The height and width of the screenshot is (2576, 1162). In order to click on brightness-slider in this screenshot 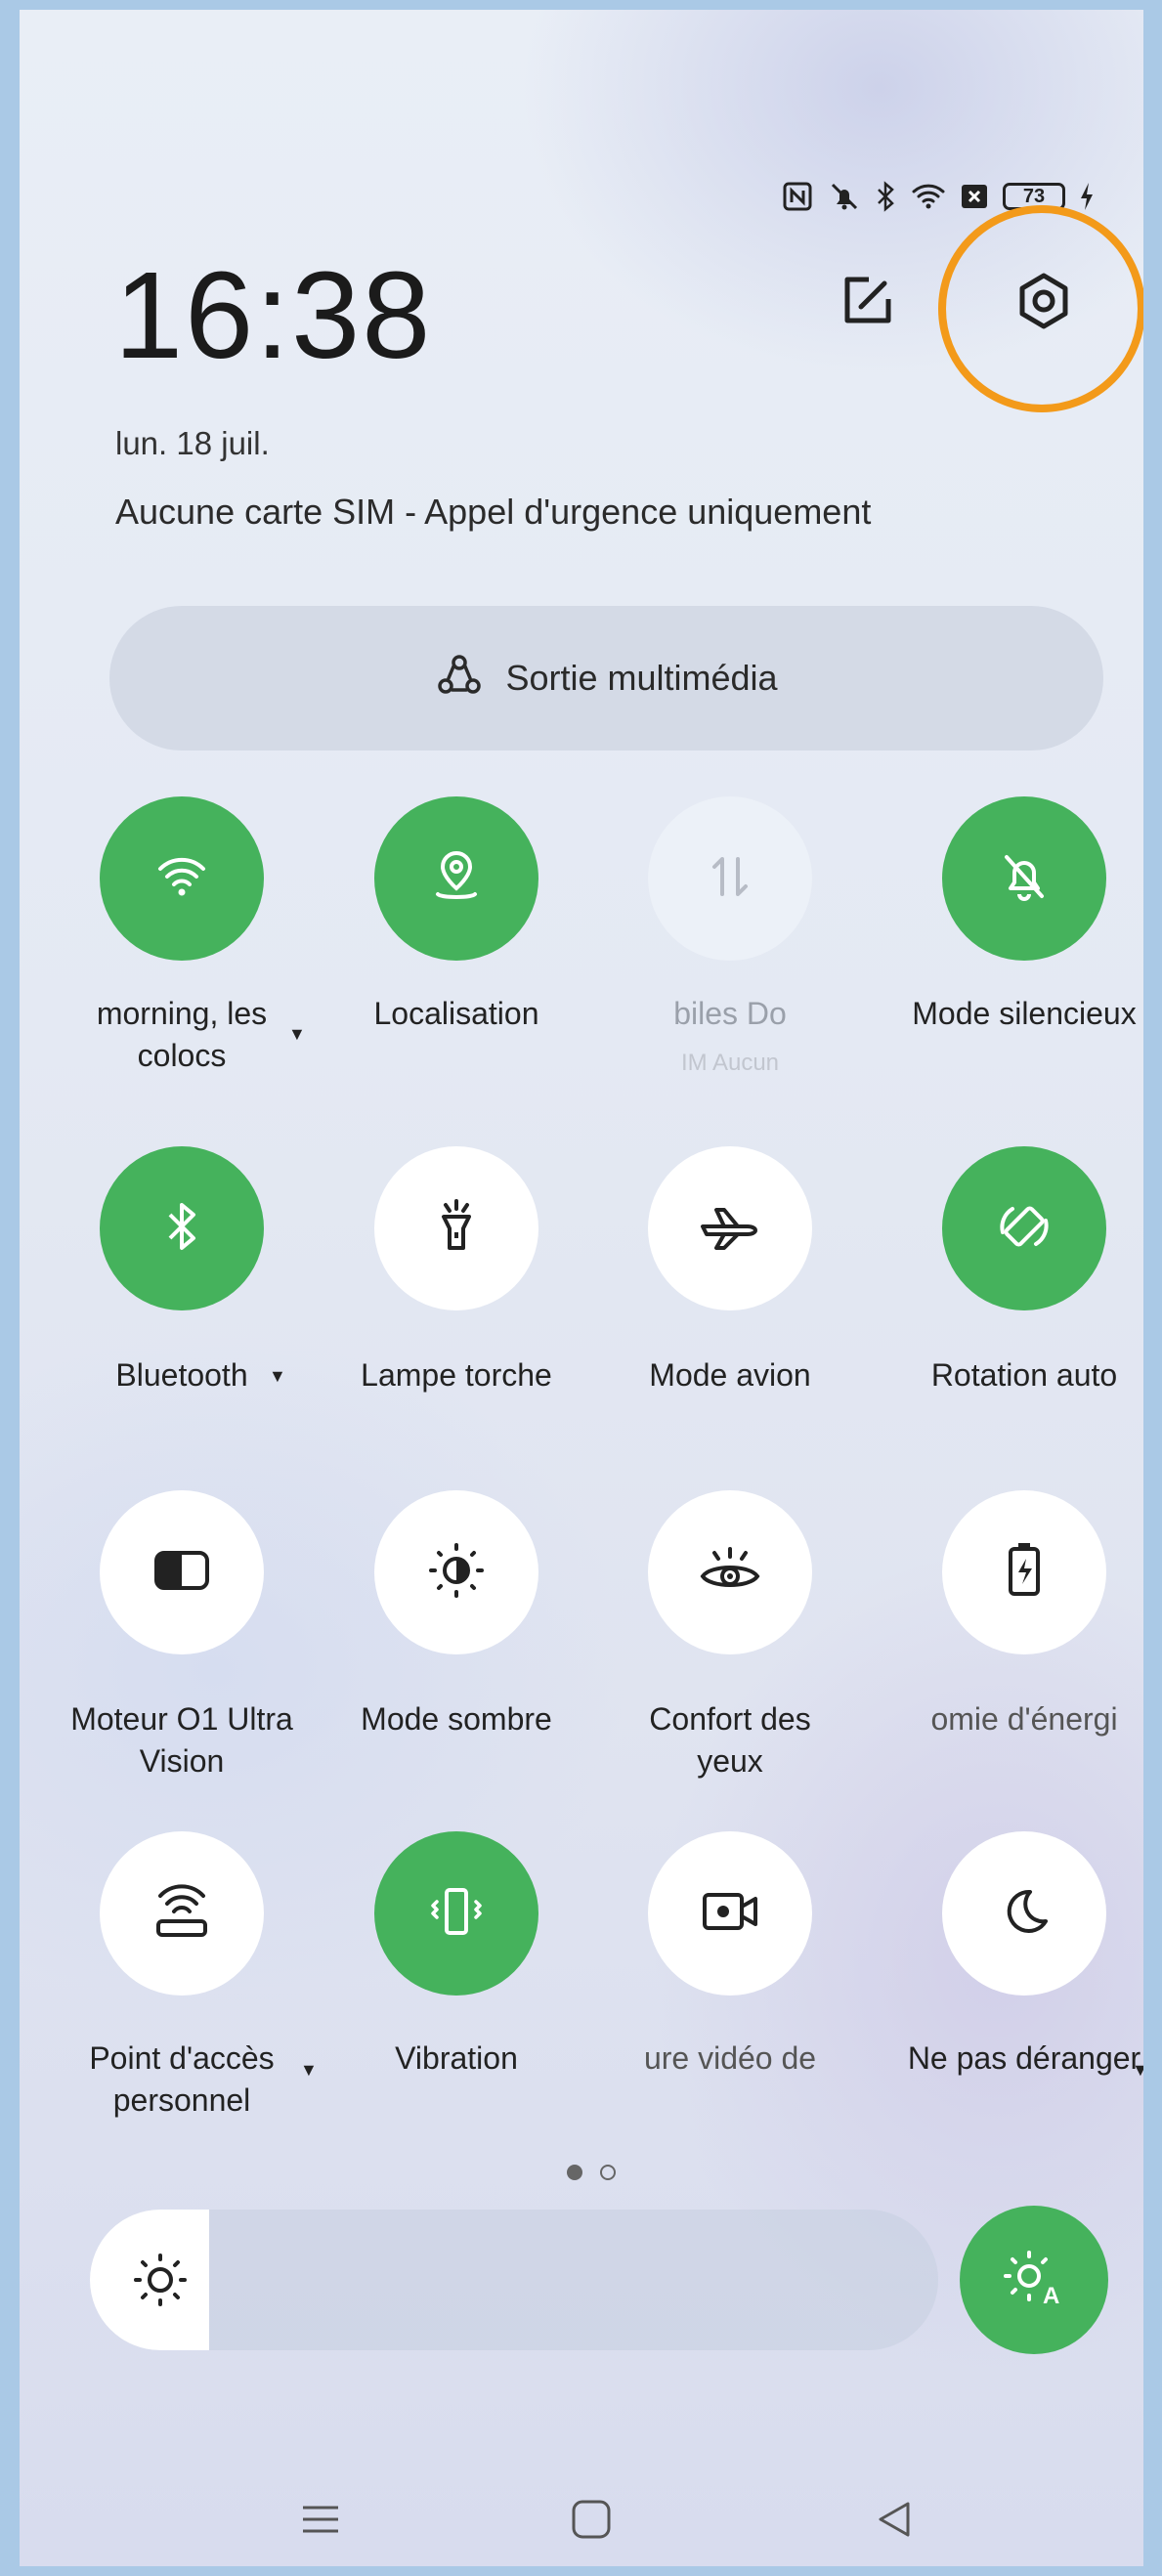, I will do `click(514, 2280)`.